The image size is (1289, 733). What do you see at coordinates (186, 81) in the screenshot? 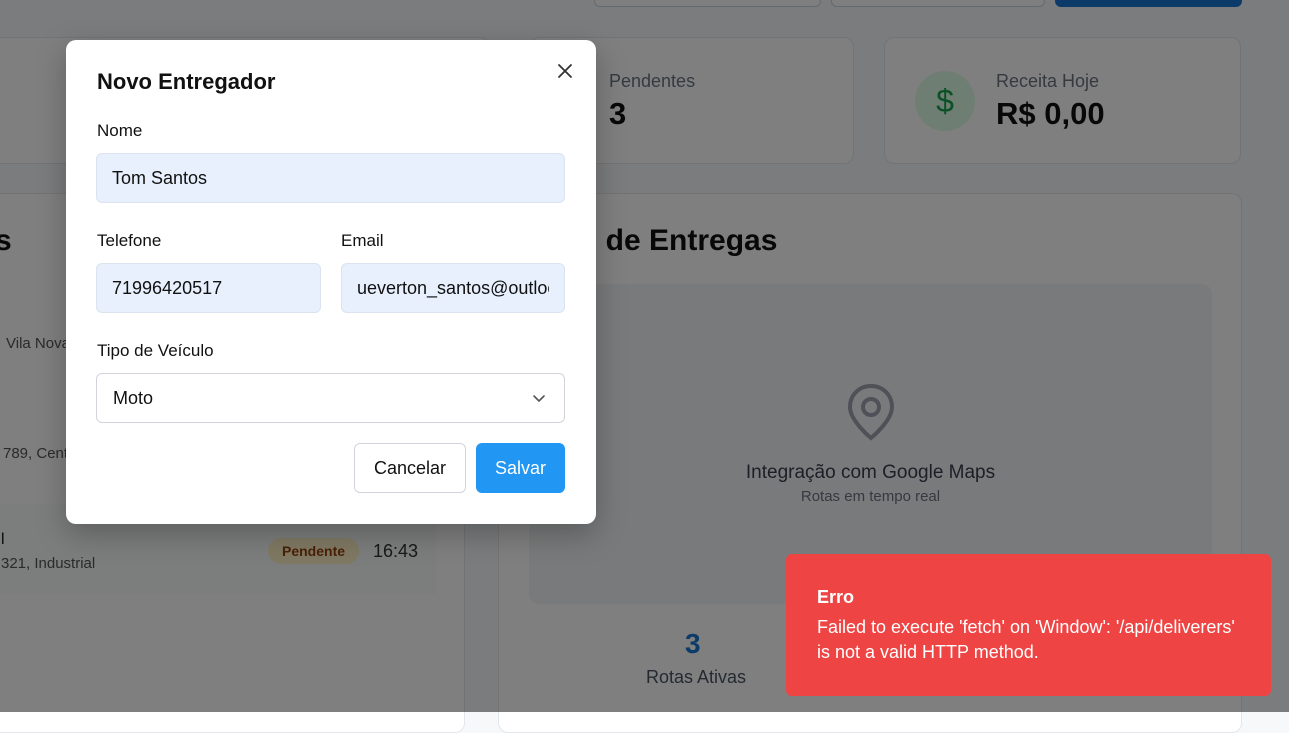
I see `modal-title: Novo Entregador` at bounding box center [186, 81].